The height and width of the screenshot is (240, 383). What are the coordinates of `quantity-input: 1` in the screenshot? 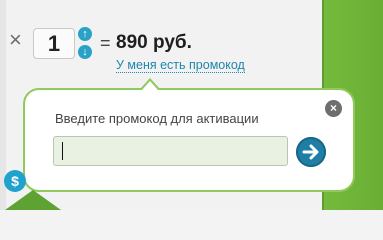 It's located at (54, 43).